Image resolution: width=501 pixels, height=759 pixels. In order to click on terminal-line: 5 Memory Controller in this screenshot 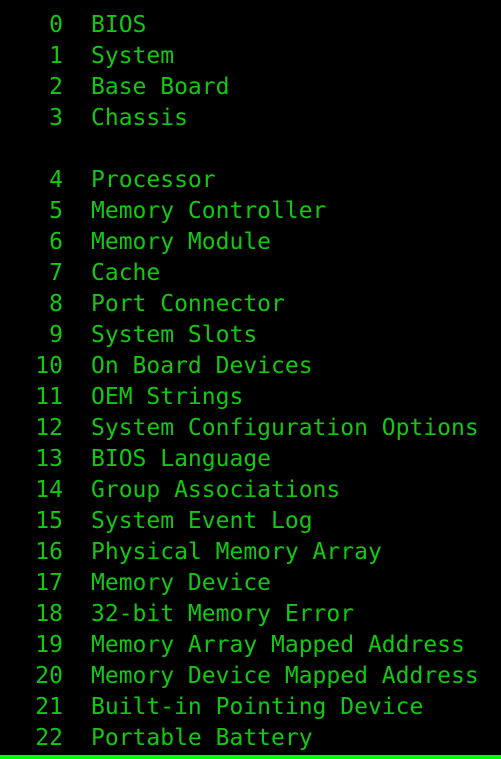, I will do `click(250, 211)`.